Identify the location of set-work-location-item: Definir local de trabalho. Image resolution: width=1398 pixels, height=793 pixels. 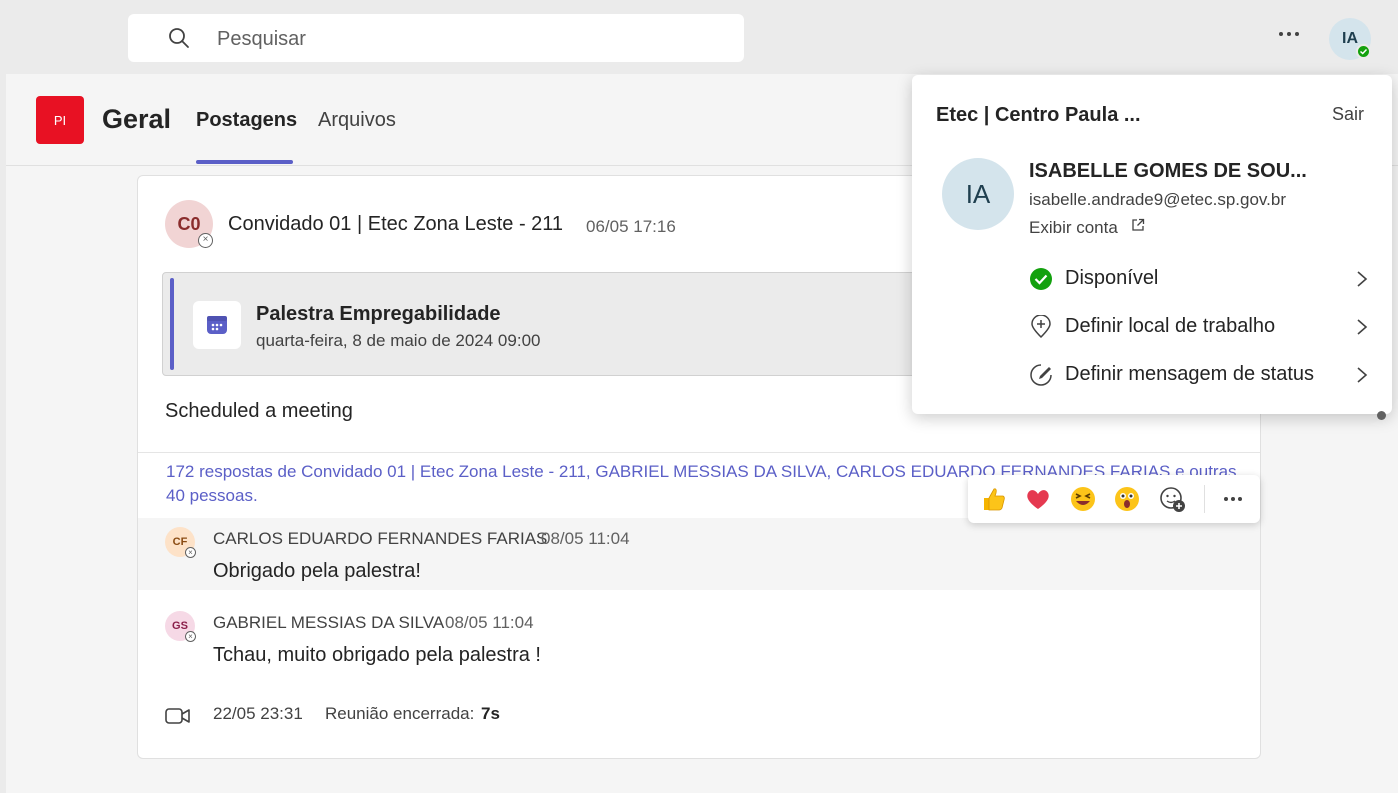
(1201, 327).